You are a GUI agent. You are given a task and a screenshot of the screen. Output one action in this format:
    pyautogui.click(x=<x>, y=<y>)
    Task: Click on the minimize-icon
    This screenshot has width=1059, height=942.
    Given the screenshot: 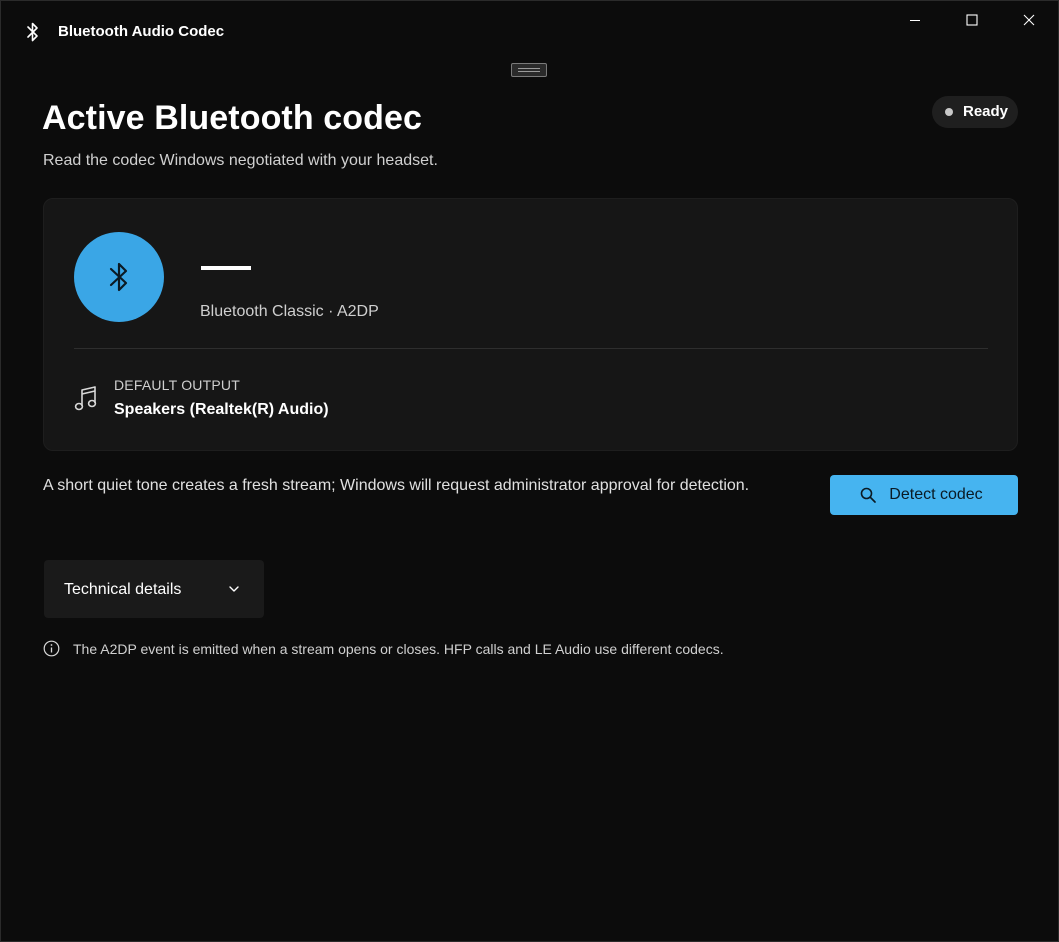 What is the action you would take?
    pyautogui.click(x=915, y=20)
    